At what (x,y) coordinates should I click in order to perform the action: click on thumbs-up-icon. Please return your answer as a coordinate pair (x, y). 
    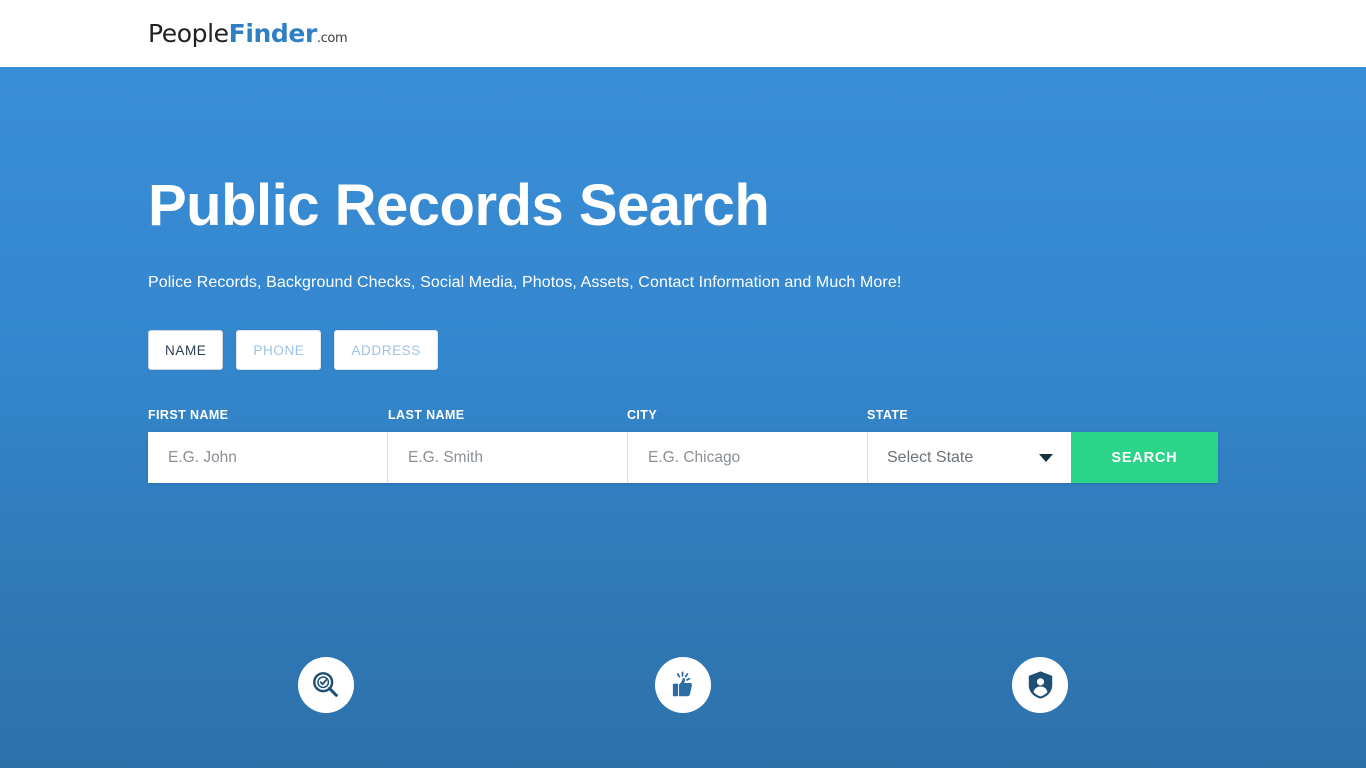
    Looking at the image, I should click on (682, 684).